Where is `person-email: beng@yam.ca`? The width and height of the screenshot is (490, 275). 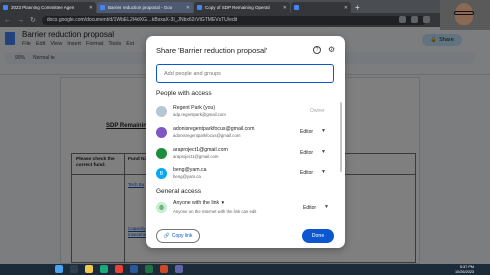 person-email: beng@yam.ca is located at coordinates (187, 176).